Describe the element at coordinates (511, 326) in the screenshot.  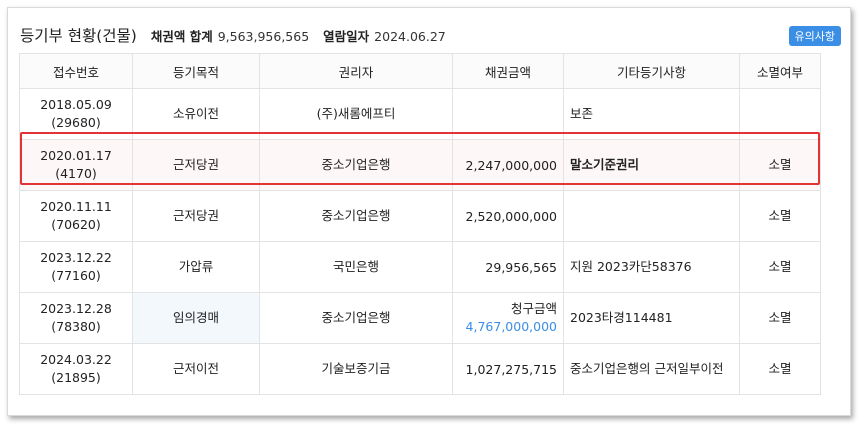
I see `claim-amount-value: 4,767,000,000` at that location.